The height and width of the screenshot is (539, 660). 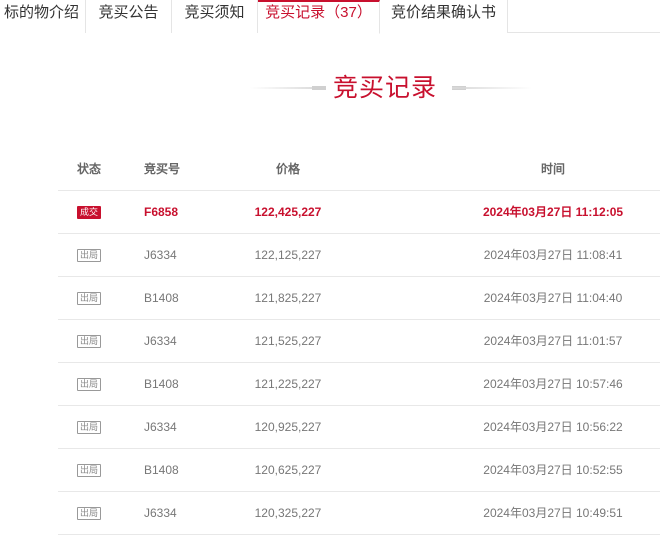 I want to click on table-row: 出局 B1408 121,225,227 2024年03月27日 10:57:46, so click(x=359, y=384).